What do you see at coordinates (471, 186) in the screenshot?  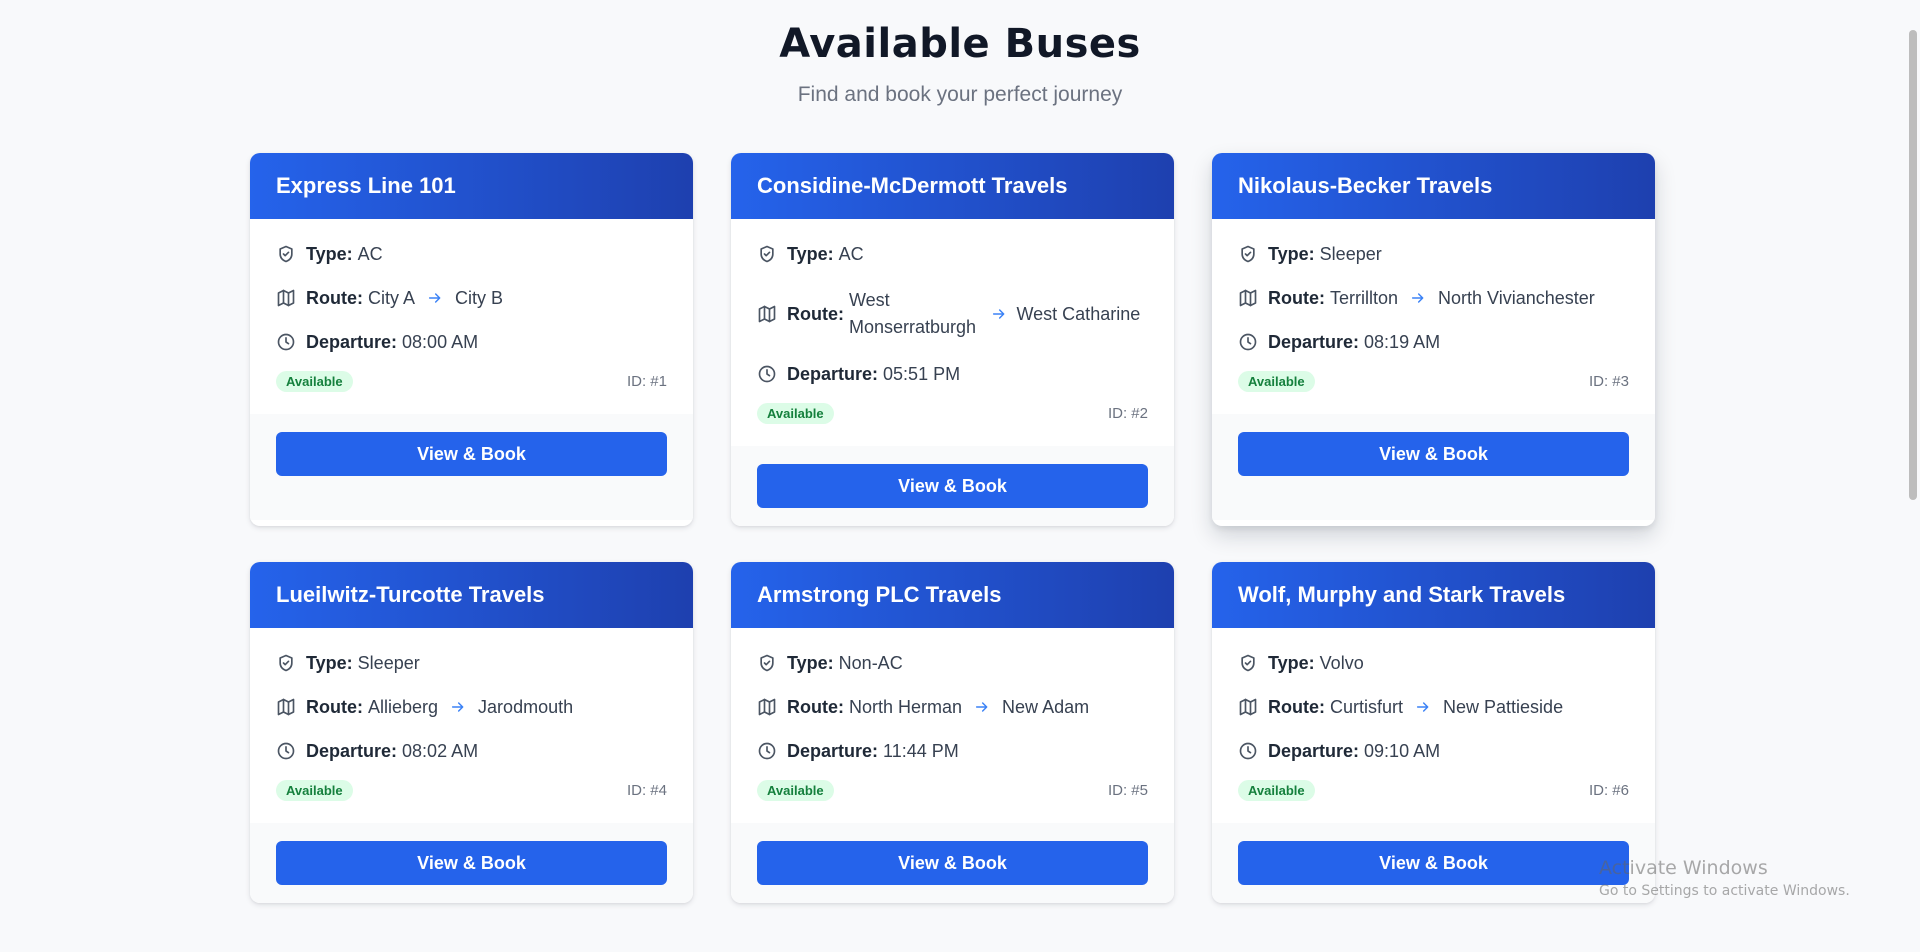 I see `bus-card-header: Express Line 101` at bounding box center [471, 186].